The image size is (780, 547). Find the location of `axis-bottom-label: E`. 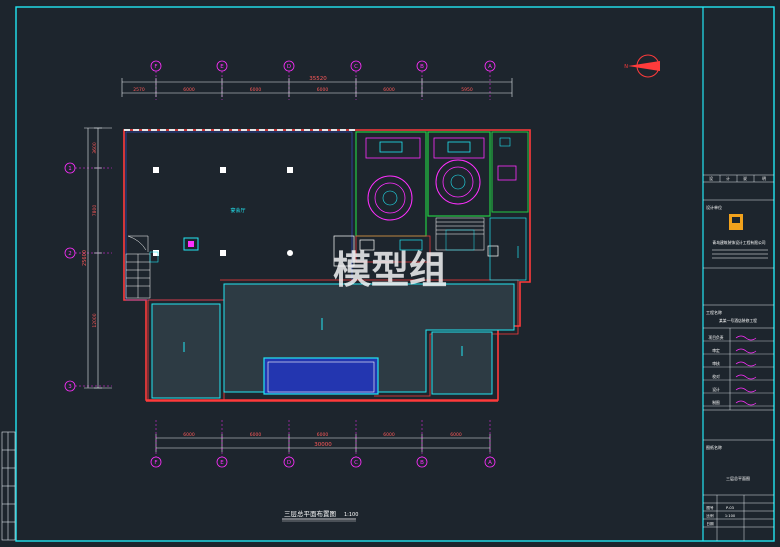

axis-bottom-label: E is located at coordinates (222, 463).